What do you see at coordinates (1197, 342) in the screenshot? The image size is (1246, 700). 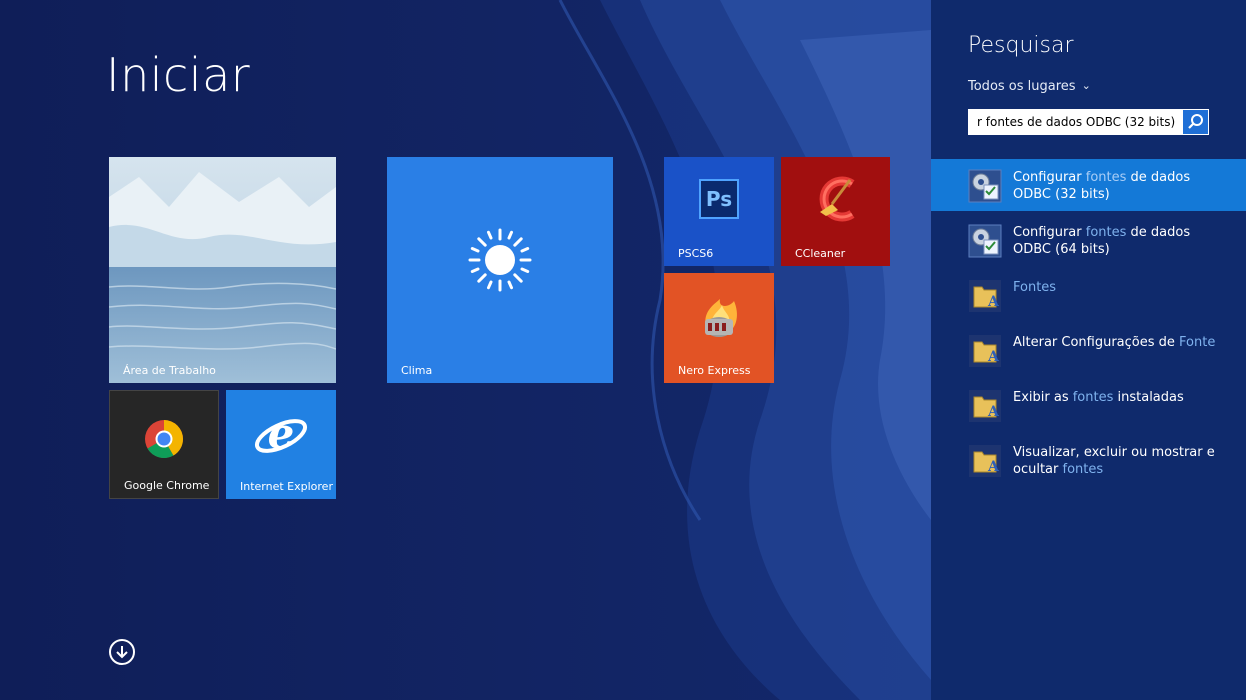 I see `result-highlight-text: Fonte` at bounding box center [1197, 342].